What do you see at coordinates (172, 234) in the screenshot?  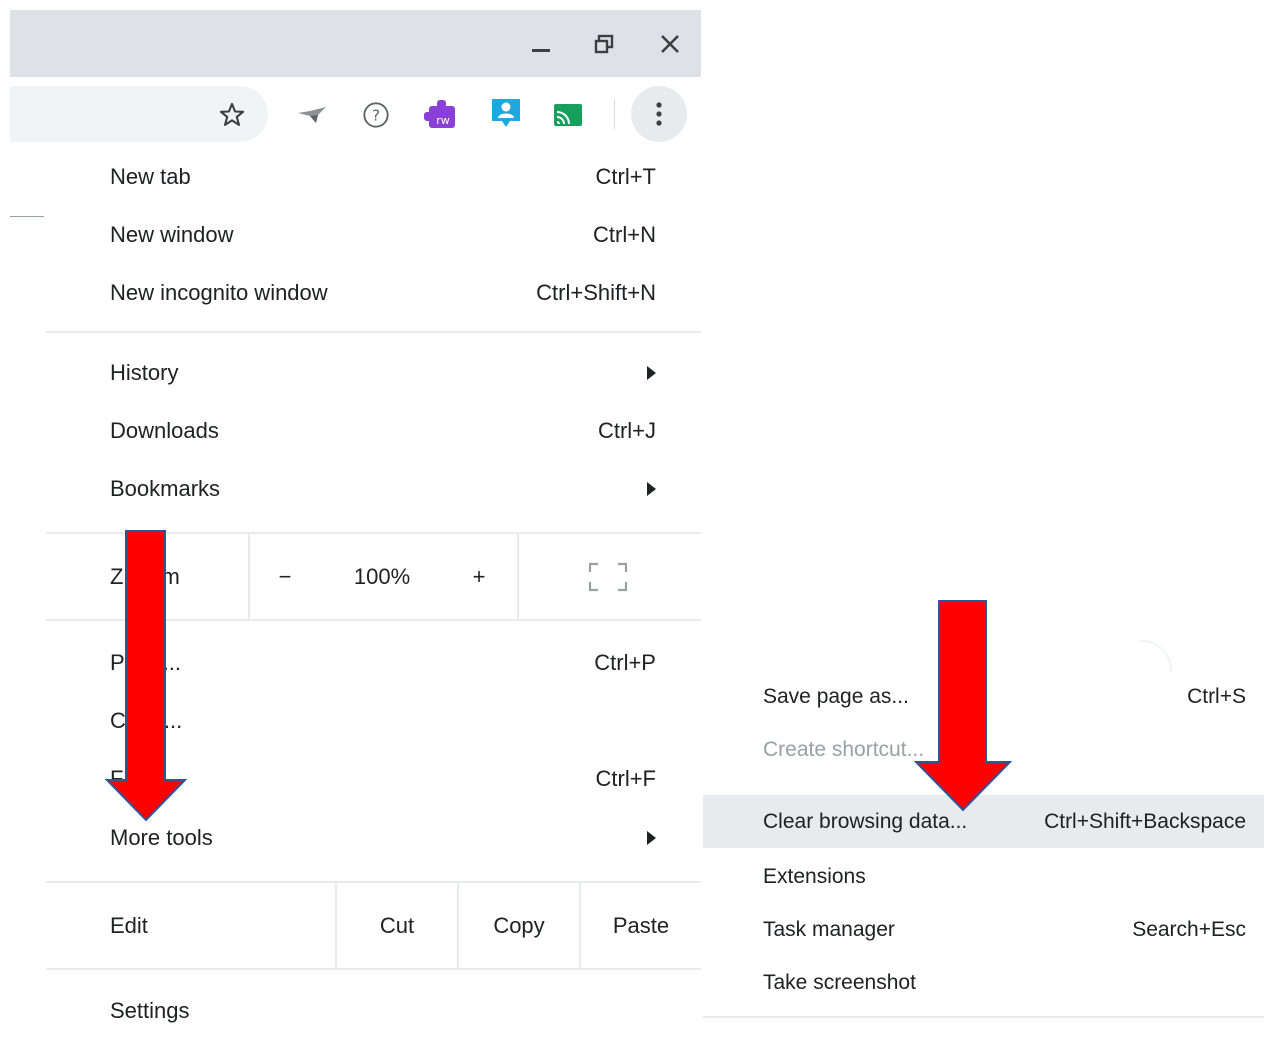 I see `menu-item-label: New window` at bounding box center [172, 234].